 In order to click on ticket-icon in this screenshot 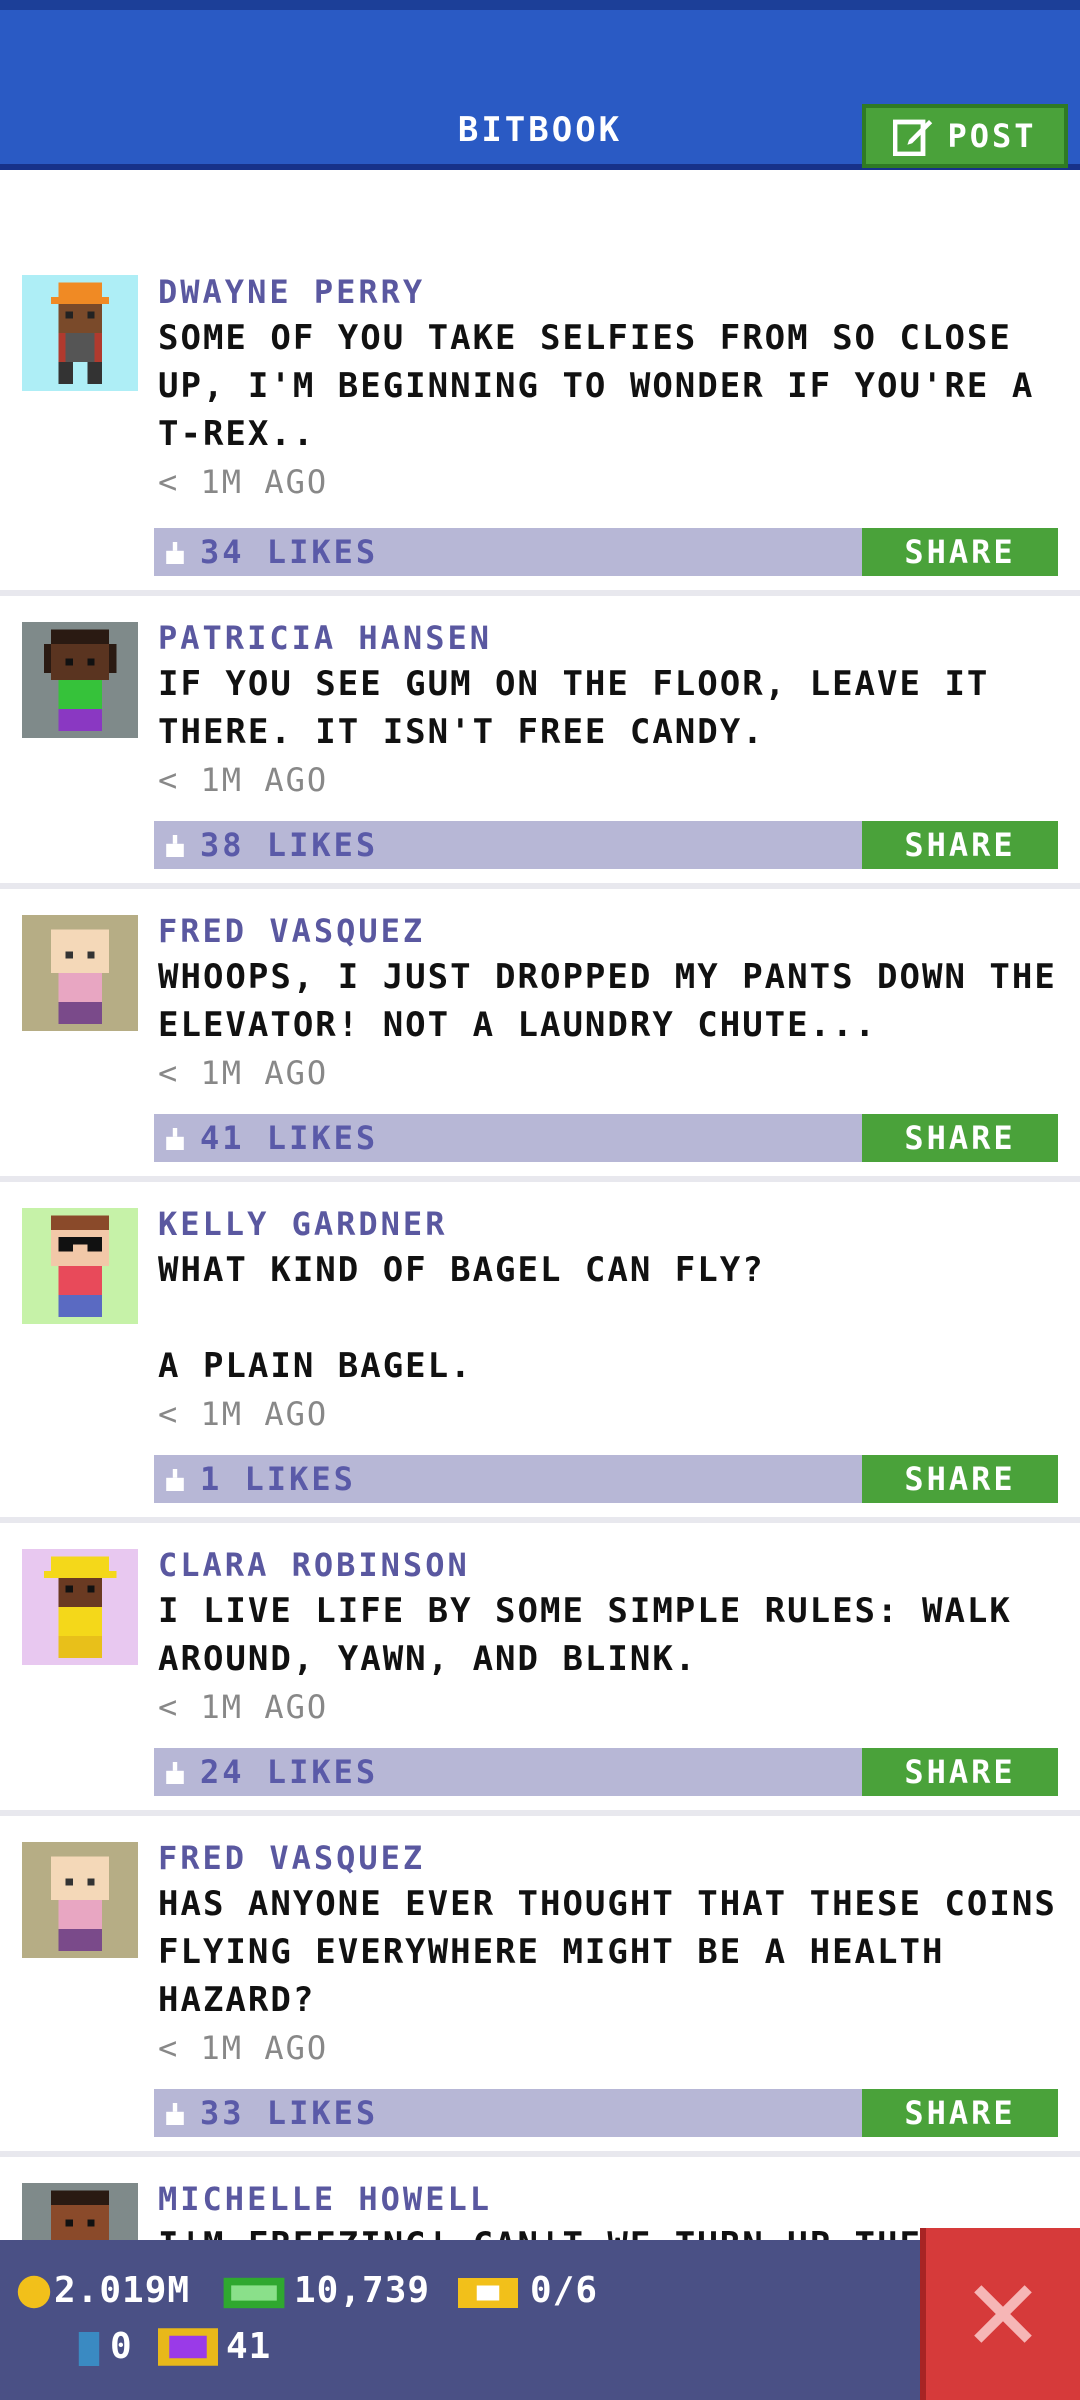, I will do `click(488, 2293)`.